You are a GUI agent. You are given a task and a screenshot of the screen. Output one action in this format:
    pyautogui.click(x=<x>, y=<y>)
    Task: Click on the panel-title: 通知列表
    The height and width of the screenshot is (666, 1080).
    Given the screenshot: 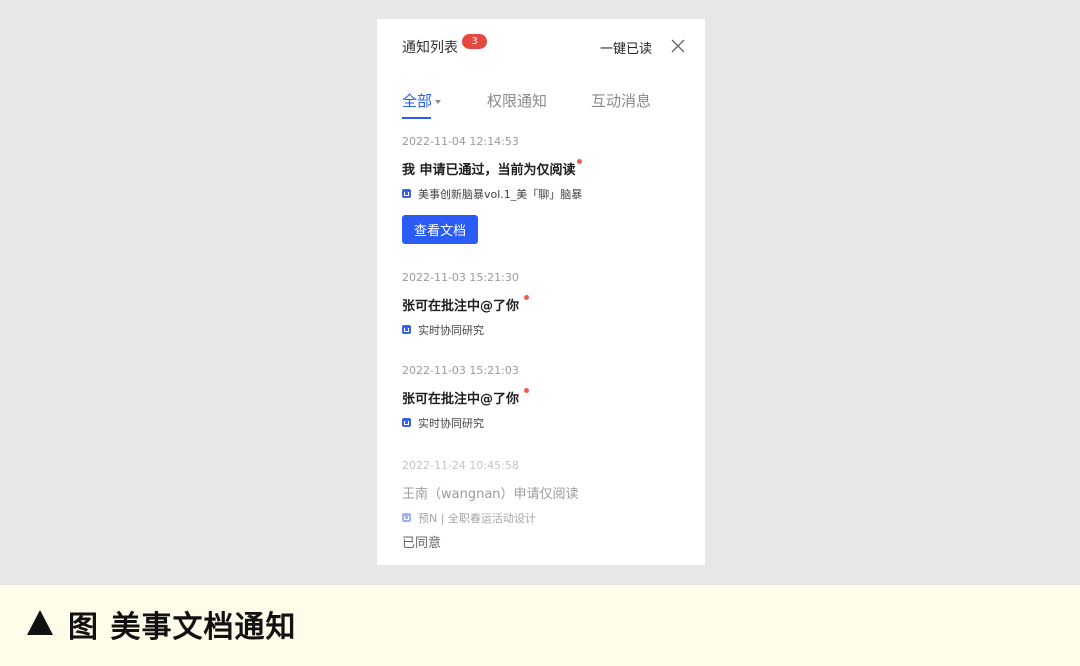 What is the action you would take?
    pyautogui.click(x=430, y=48)
    